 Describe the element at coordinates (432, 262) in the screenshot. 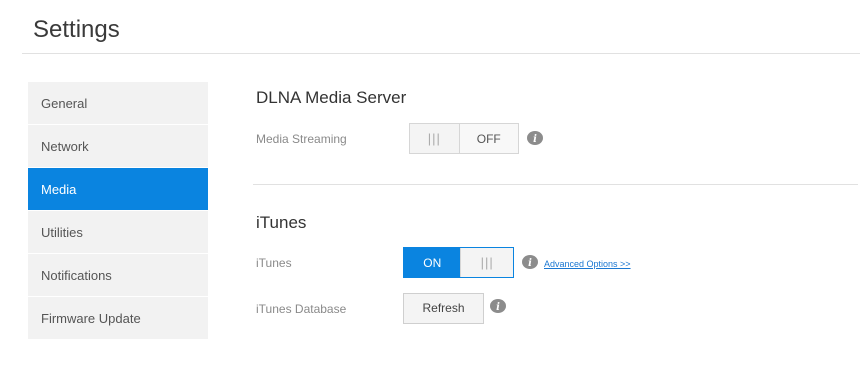

I see `toggle-state-on: ON` at that location.